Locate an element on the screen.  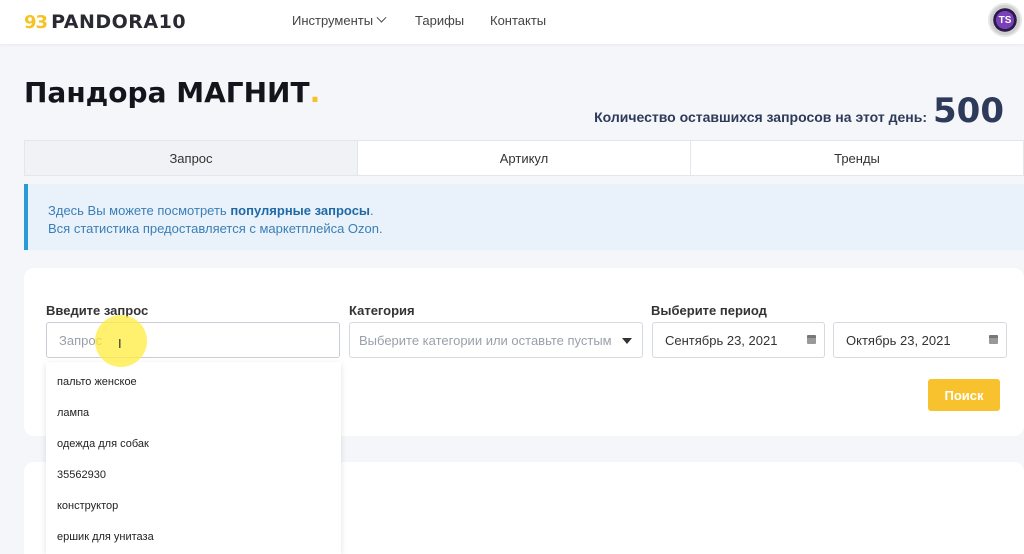
avatar-initials: TS is located at coordinates (1005, 20).